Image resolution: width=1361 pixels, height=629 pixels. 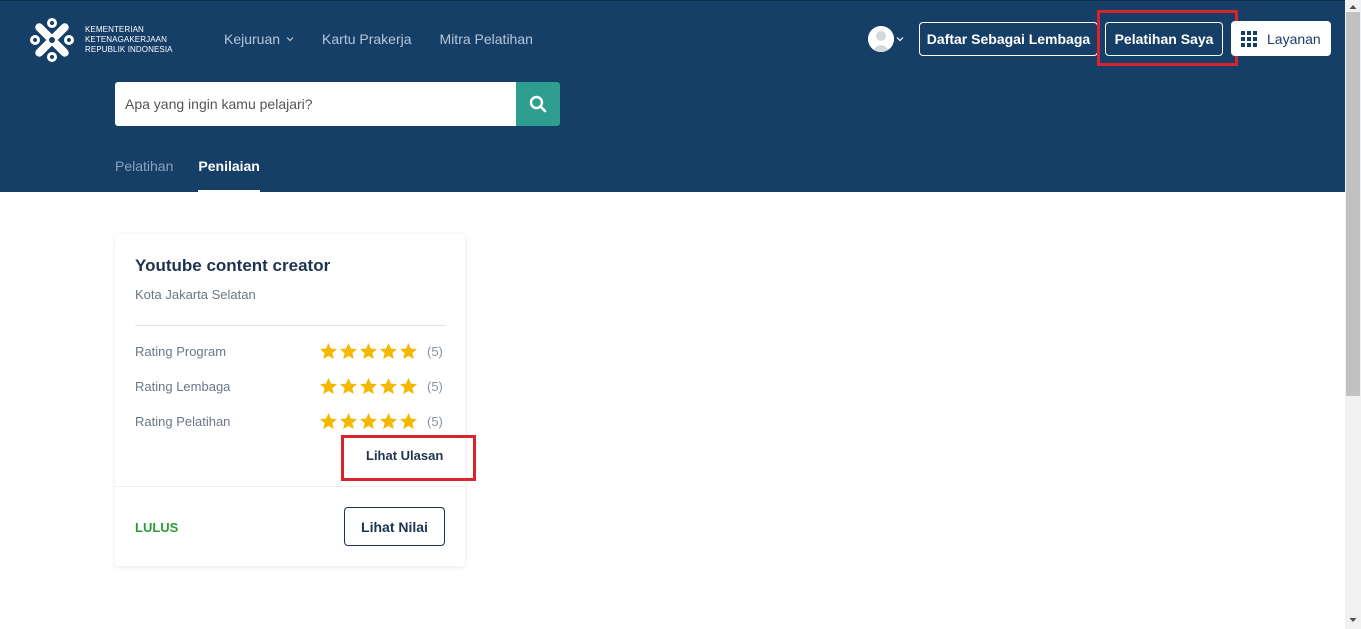 I want to click on scrollbar, so click(x=1353, y=314).